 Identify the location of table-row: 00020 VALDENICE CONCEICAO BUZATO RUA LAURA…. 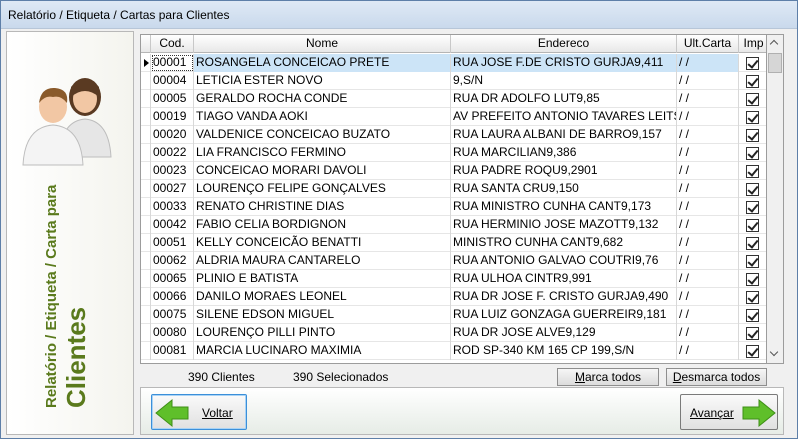
(453, 135).